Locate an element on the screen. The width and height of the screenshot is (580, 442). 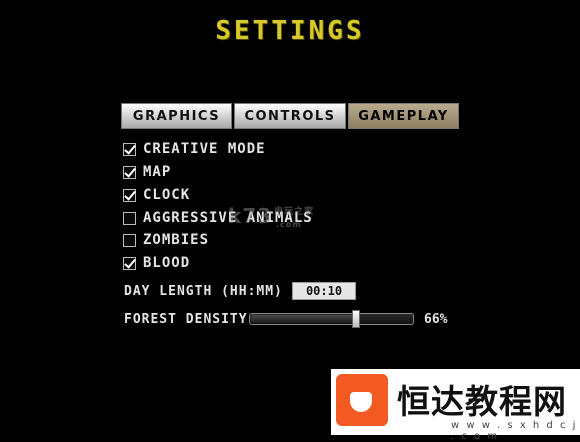
option-zombies: ZOMBIES is located at coordinates (166, 240).